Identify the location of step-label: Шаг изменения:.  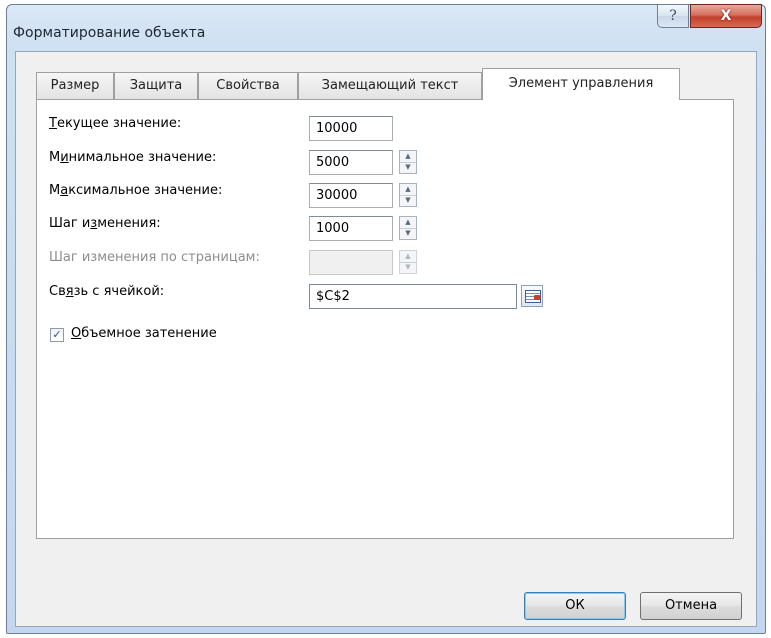
(105, 223).